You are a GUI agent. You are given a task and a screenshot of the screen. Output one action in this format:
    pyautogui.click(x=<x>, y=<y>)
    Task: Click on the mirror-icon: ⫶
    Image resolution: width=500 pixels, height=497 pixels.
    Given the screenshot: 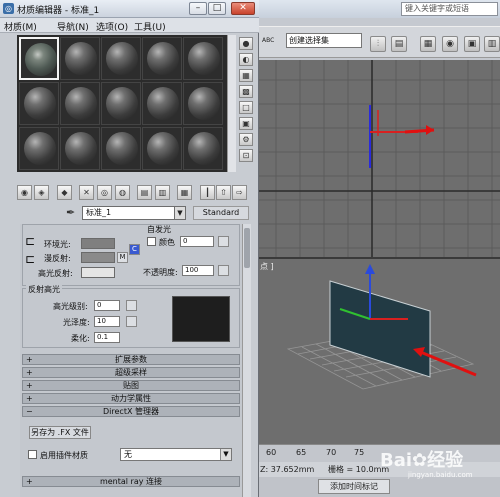 What is the action you would take?
    pyautogui.click(x=378, y=44)
    